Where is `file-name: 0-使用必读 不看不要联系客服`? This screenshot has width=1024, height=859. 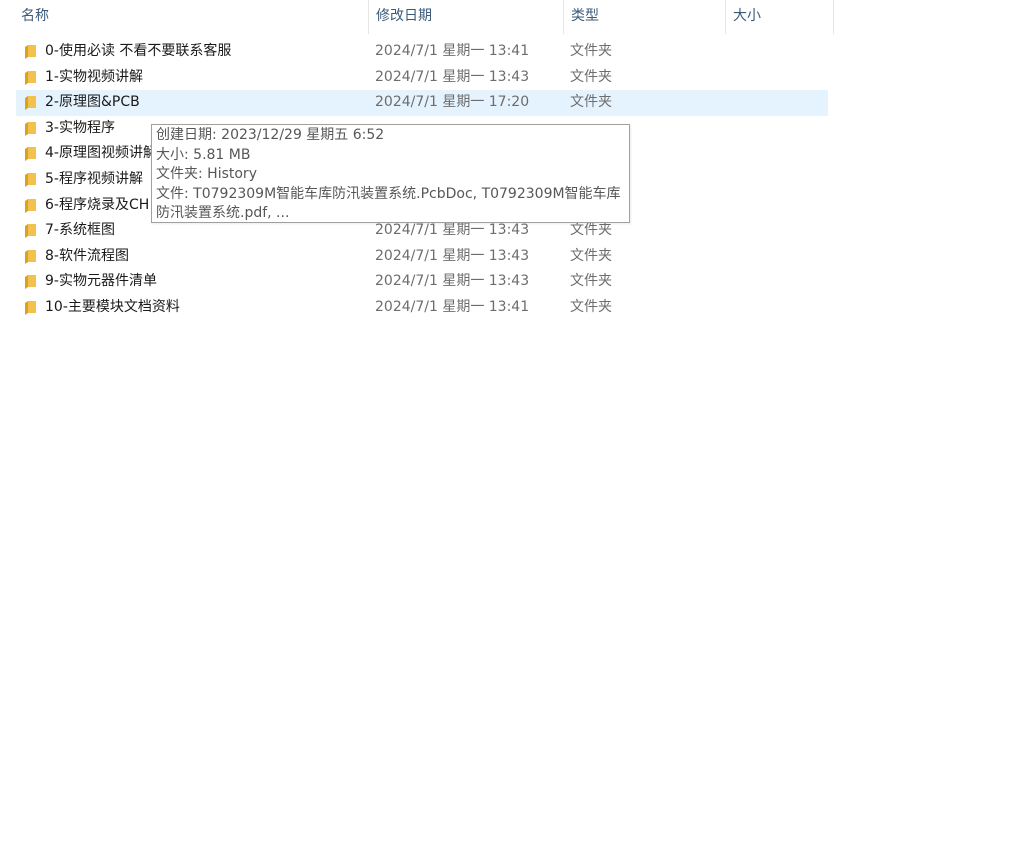 file-name: 0-使用必读 不看不要联系客服 is located at coordinates (138, 51).